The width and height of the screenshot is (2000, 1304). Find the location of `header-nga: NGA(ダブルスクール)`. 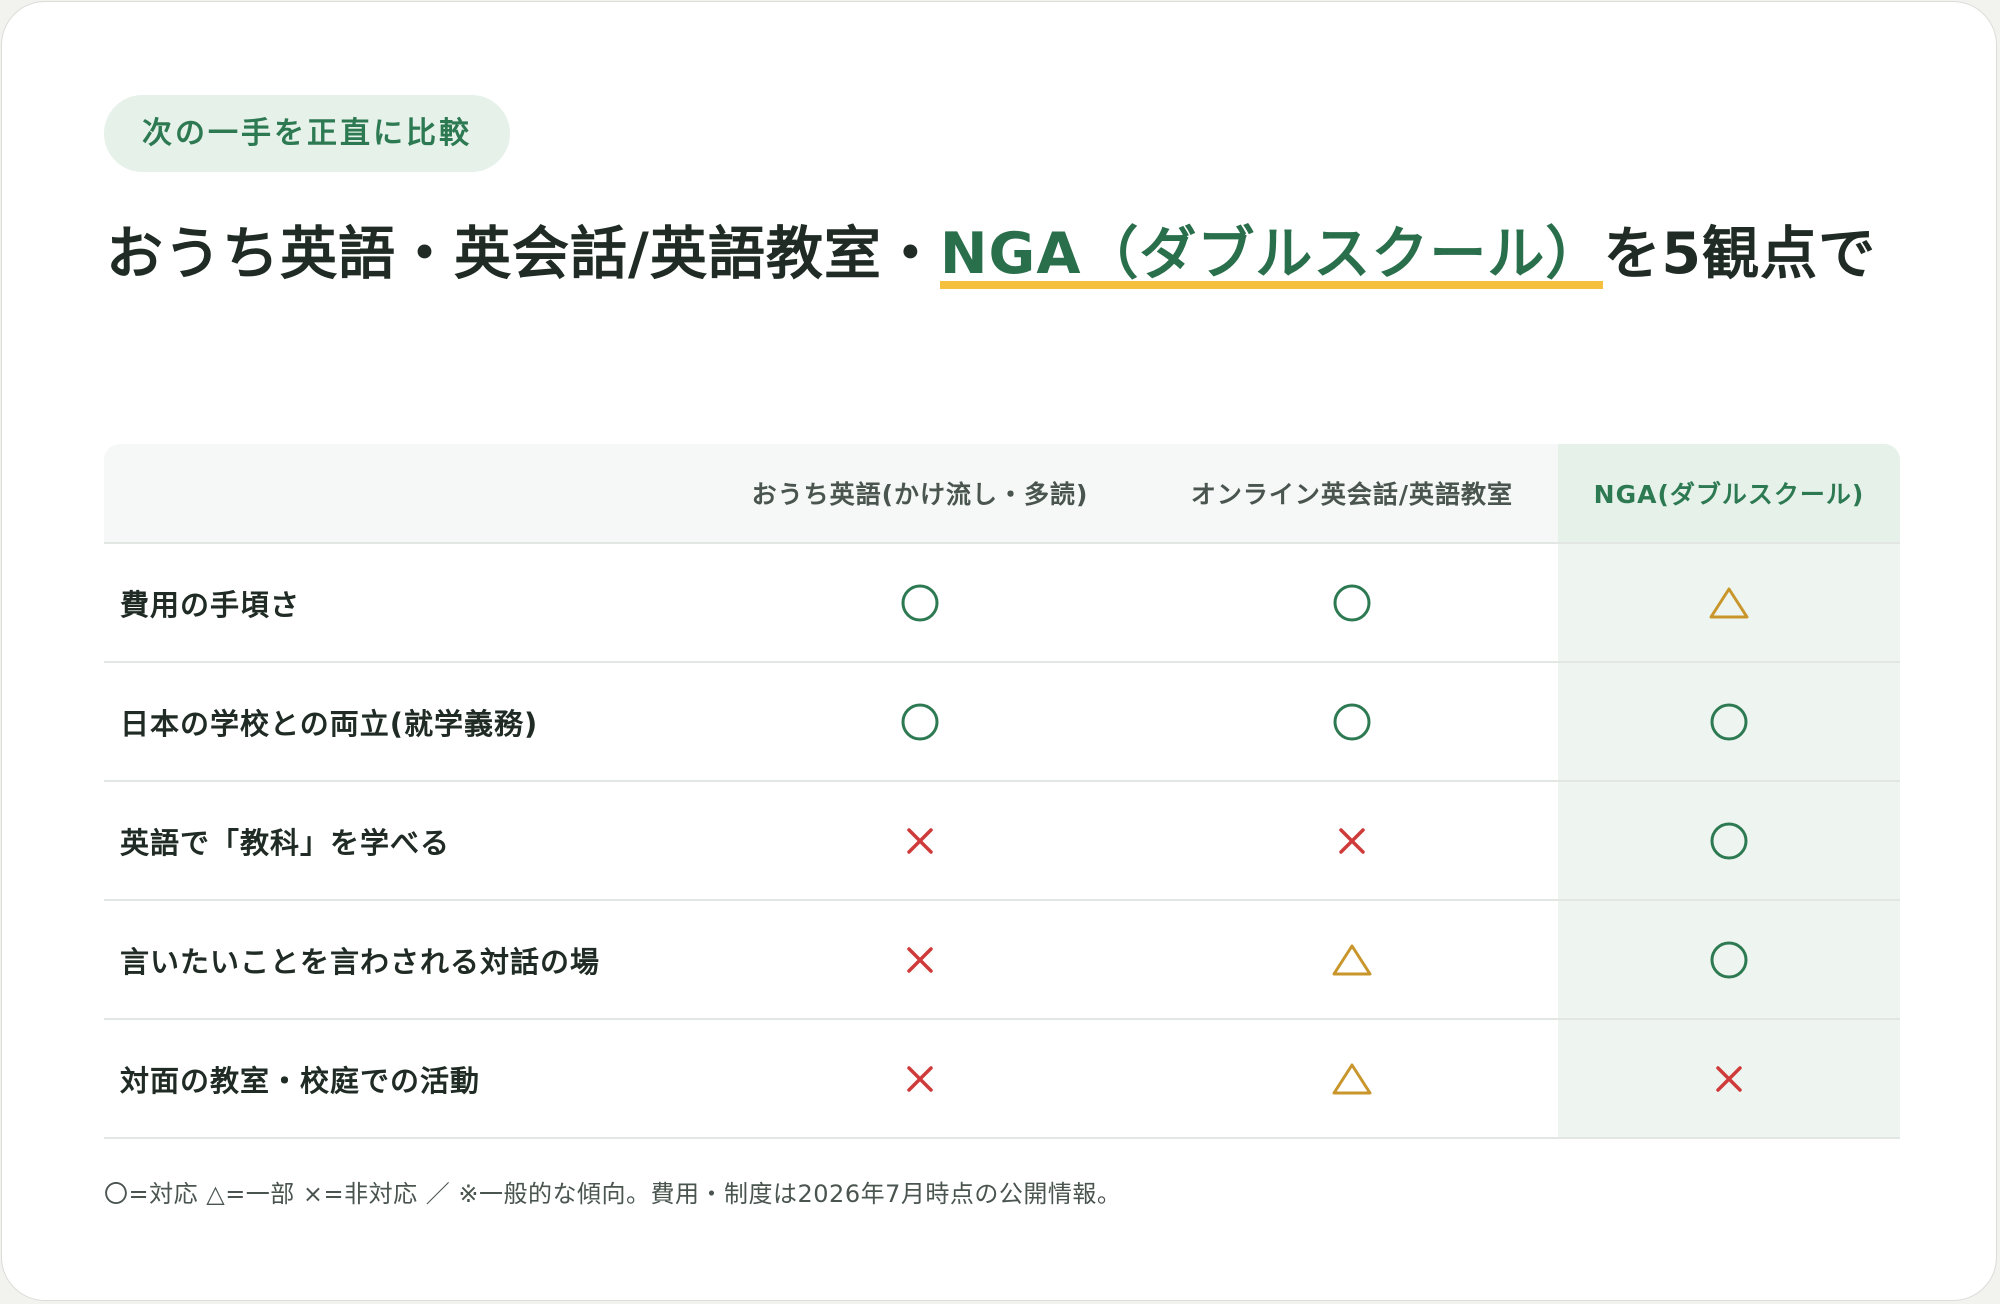

header-nga: NGA(ダブルスクール) is located at coordinates (1729, 493).